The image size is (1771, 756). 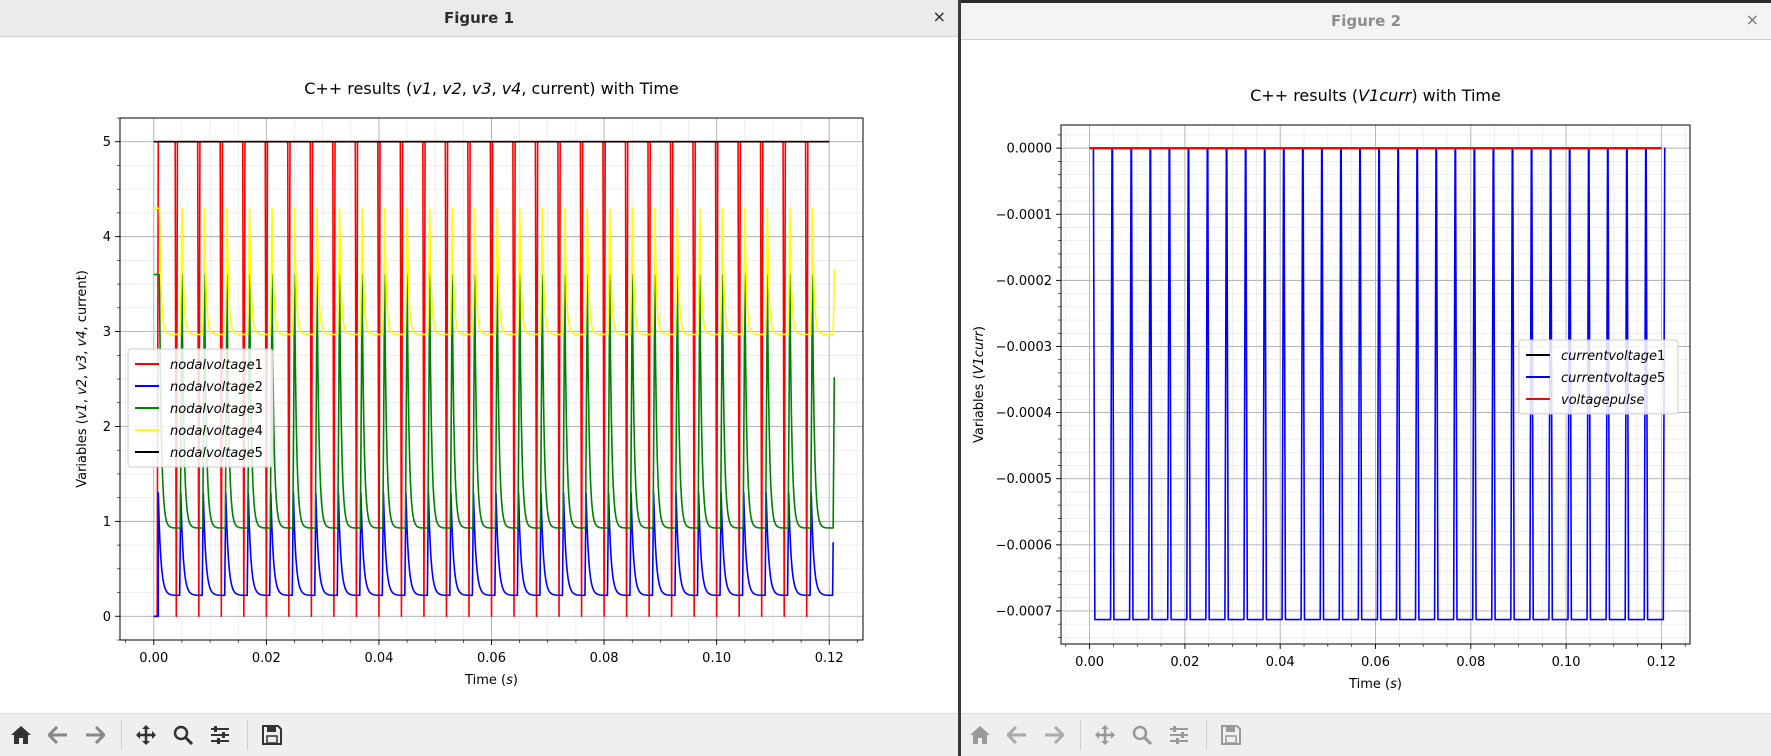 I want to click on figure2-toolbar, so click(x=1366, y=734).